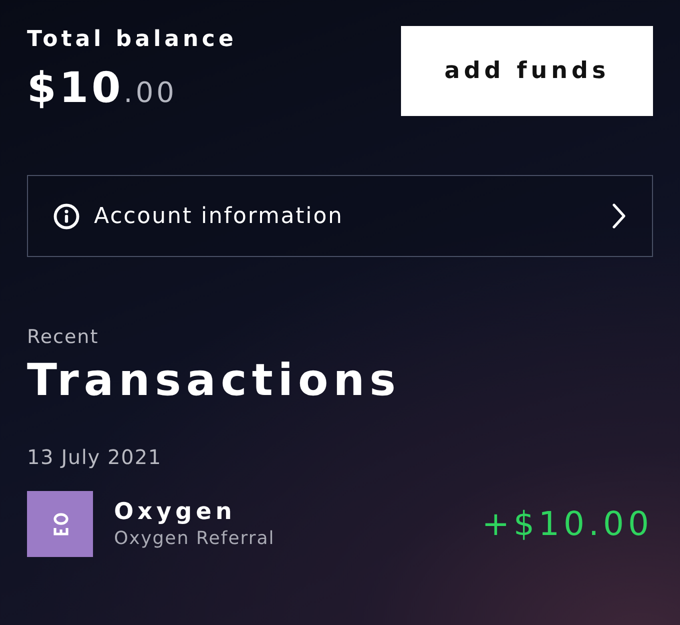 The image size is (680, 625). What do you see at coordinates (567, 524) in the screenshot?
I see `transaction-amount: +$10.00` at bounding box center [567, 524].